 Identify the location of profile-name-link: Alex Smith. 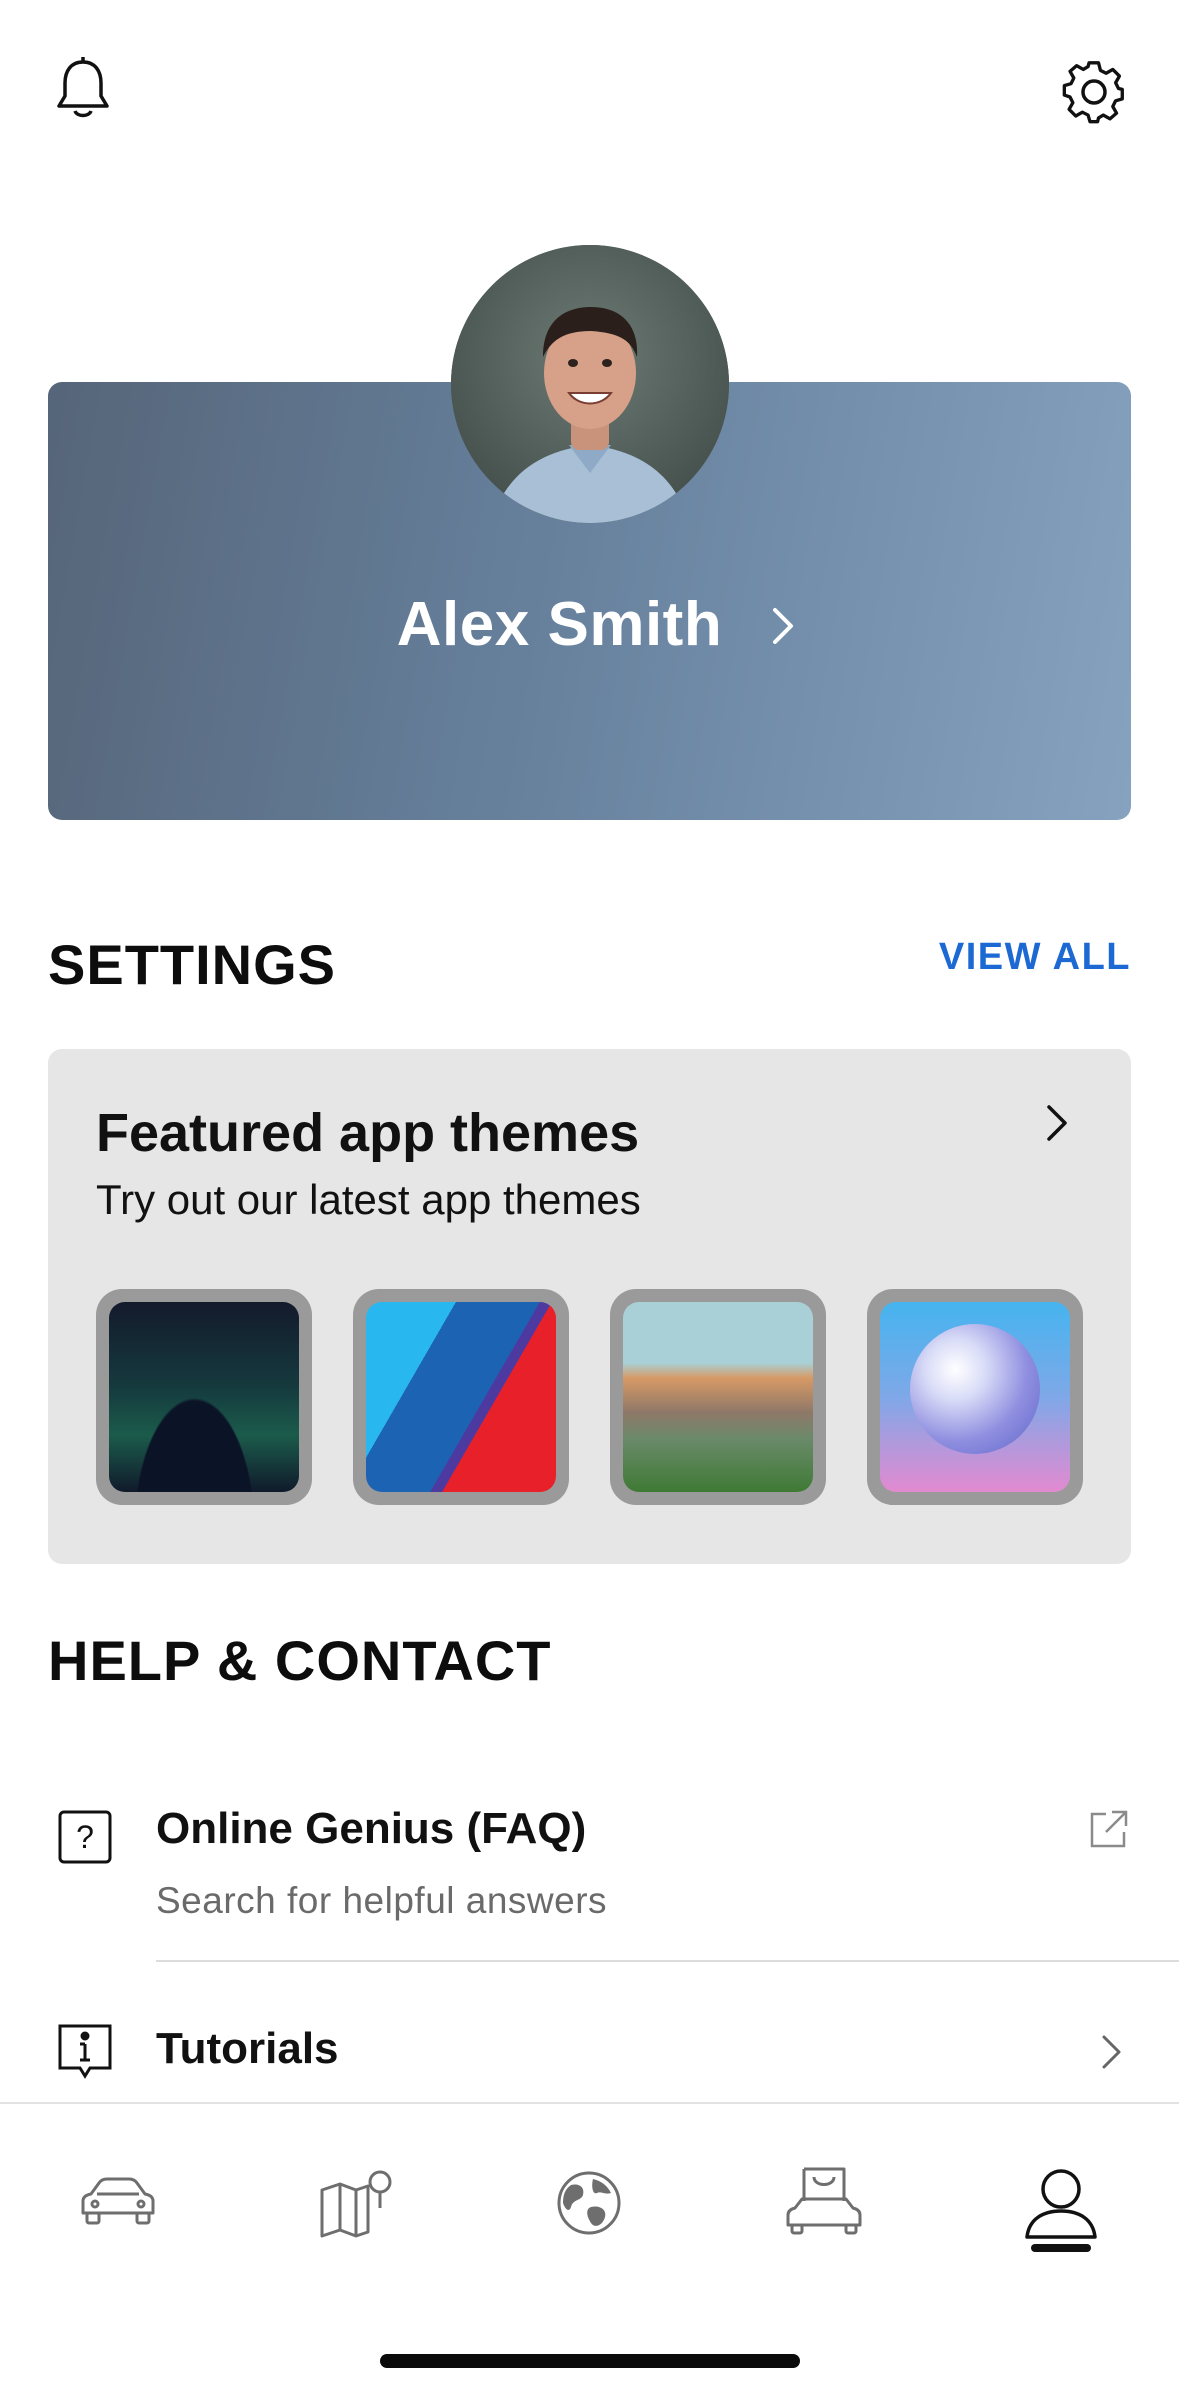
(589, 624).